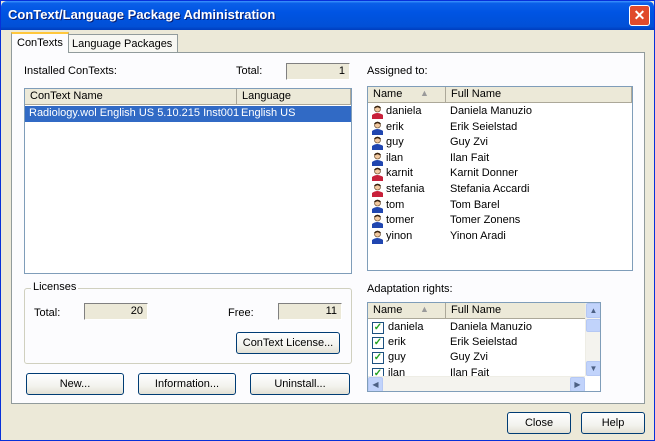 The height and width of the screenshot is (441, 655). I want to click on user-name-cell: karnit, so click(399, 173).